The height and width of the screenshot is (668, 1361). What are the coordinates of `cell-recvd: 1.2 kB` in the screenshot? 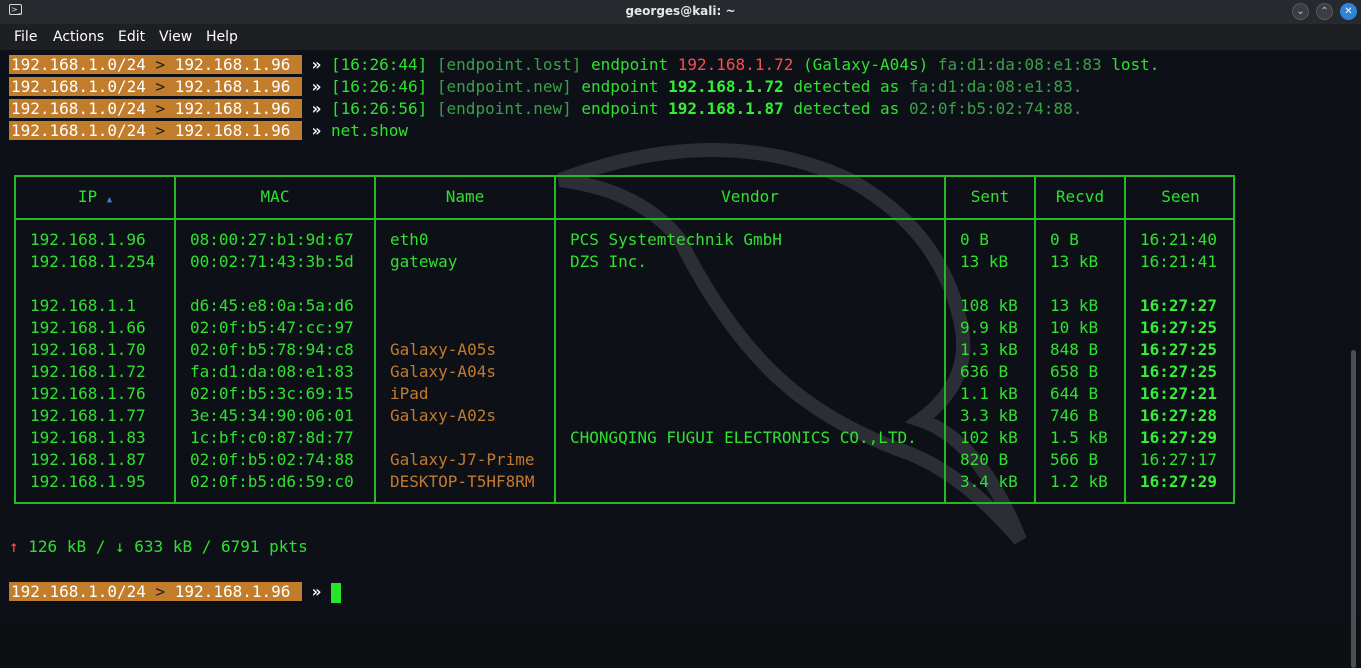 It's located at (1079, 481).